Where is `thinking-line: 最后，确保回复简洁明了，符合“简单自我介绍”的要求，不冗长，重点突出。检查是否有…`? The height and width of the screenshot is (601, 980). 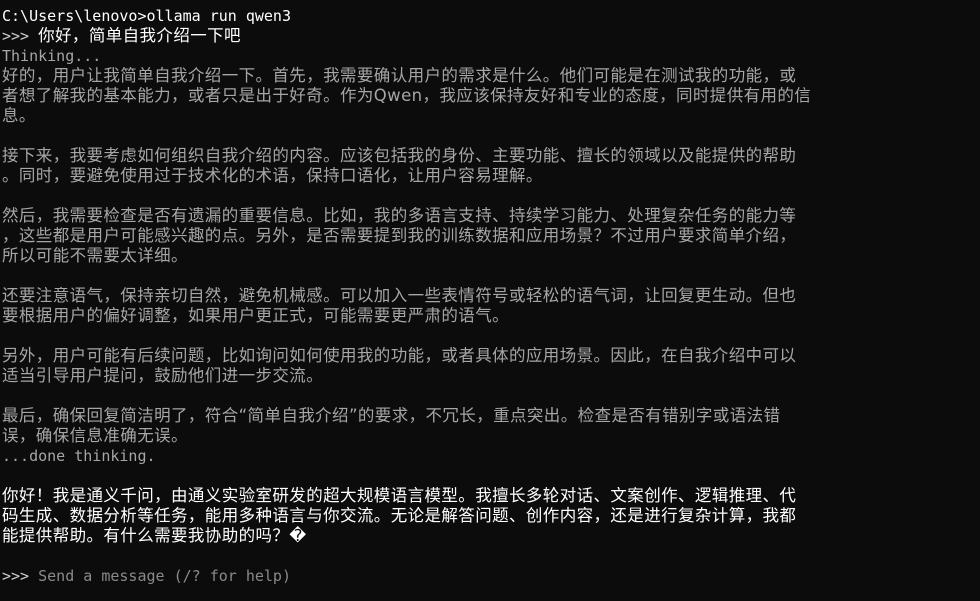 thinking-line: 最后，确保回复简洁明了，符合“简单自我介绍”的要求，不冗长，重点突出。检查是否有… is located at coordinates (391, 415).